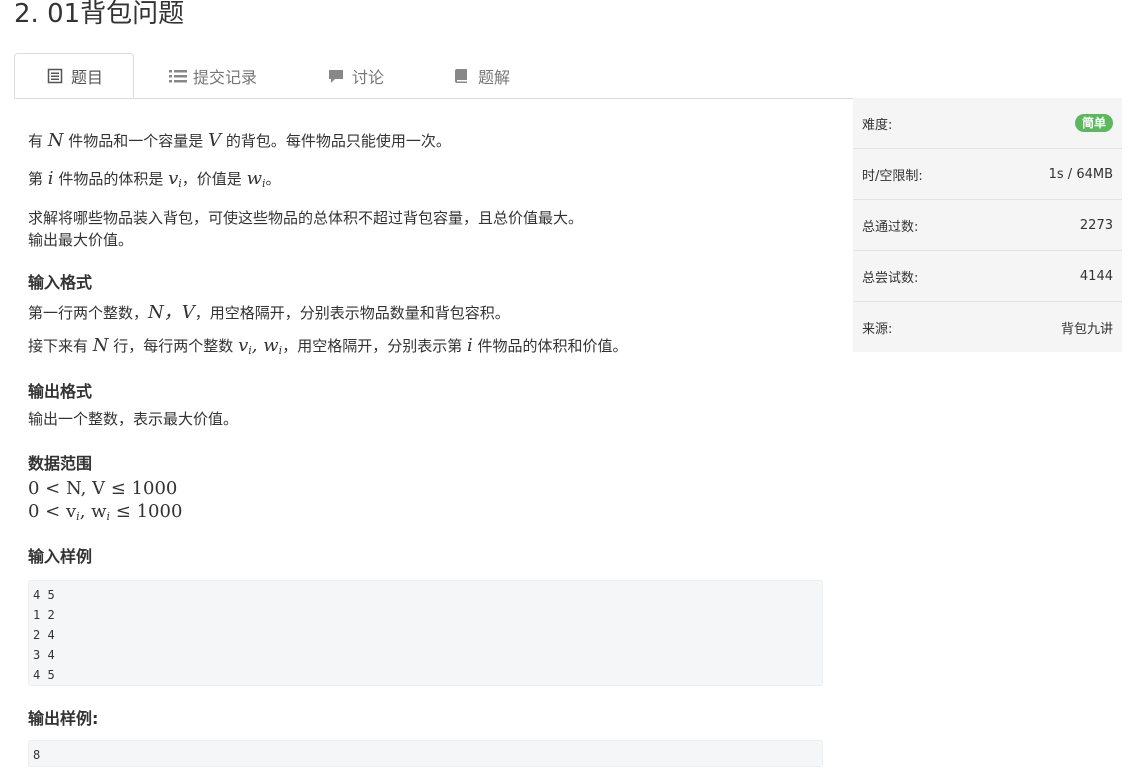 The image size is (1132, 773). What do you see at coordinates (37, 755) in the screenshot?
I see `code-line: 8` at bounding box center [37, 755].